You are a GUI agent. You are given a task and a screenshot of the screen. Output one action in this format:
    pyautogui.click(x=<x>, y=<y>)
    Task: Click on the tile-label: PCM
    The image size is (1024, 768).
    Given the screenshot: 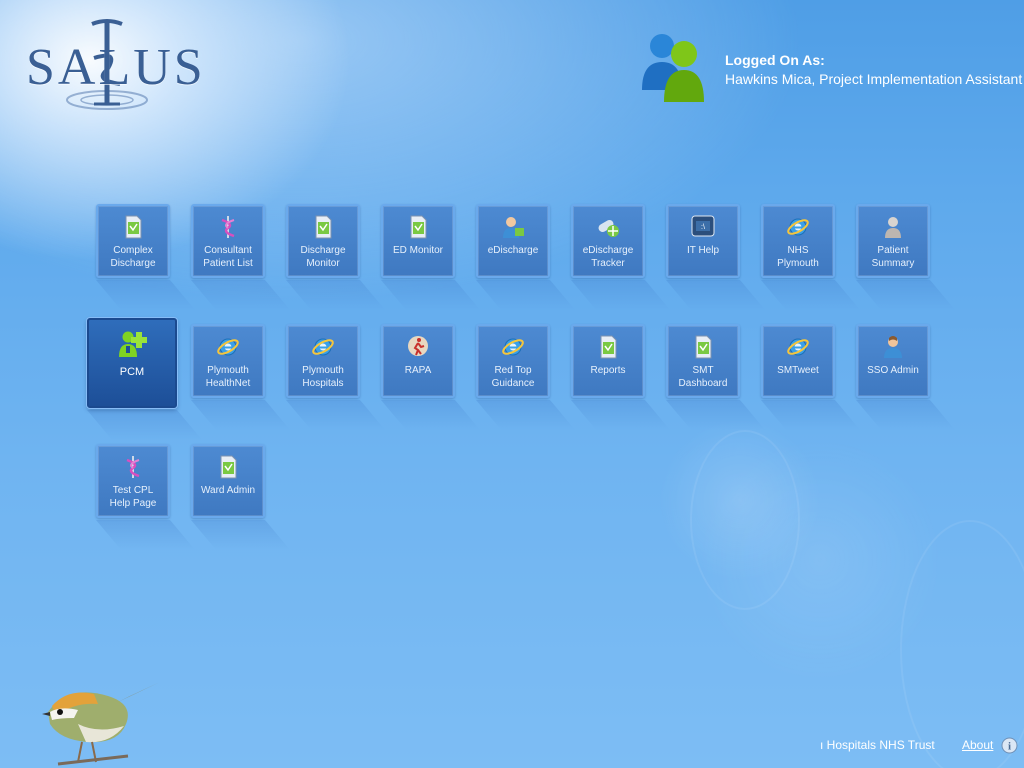 What is the action you would take?
    pyautogui.click(x=132, y=372)
    